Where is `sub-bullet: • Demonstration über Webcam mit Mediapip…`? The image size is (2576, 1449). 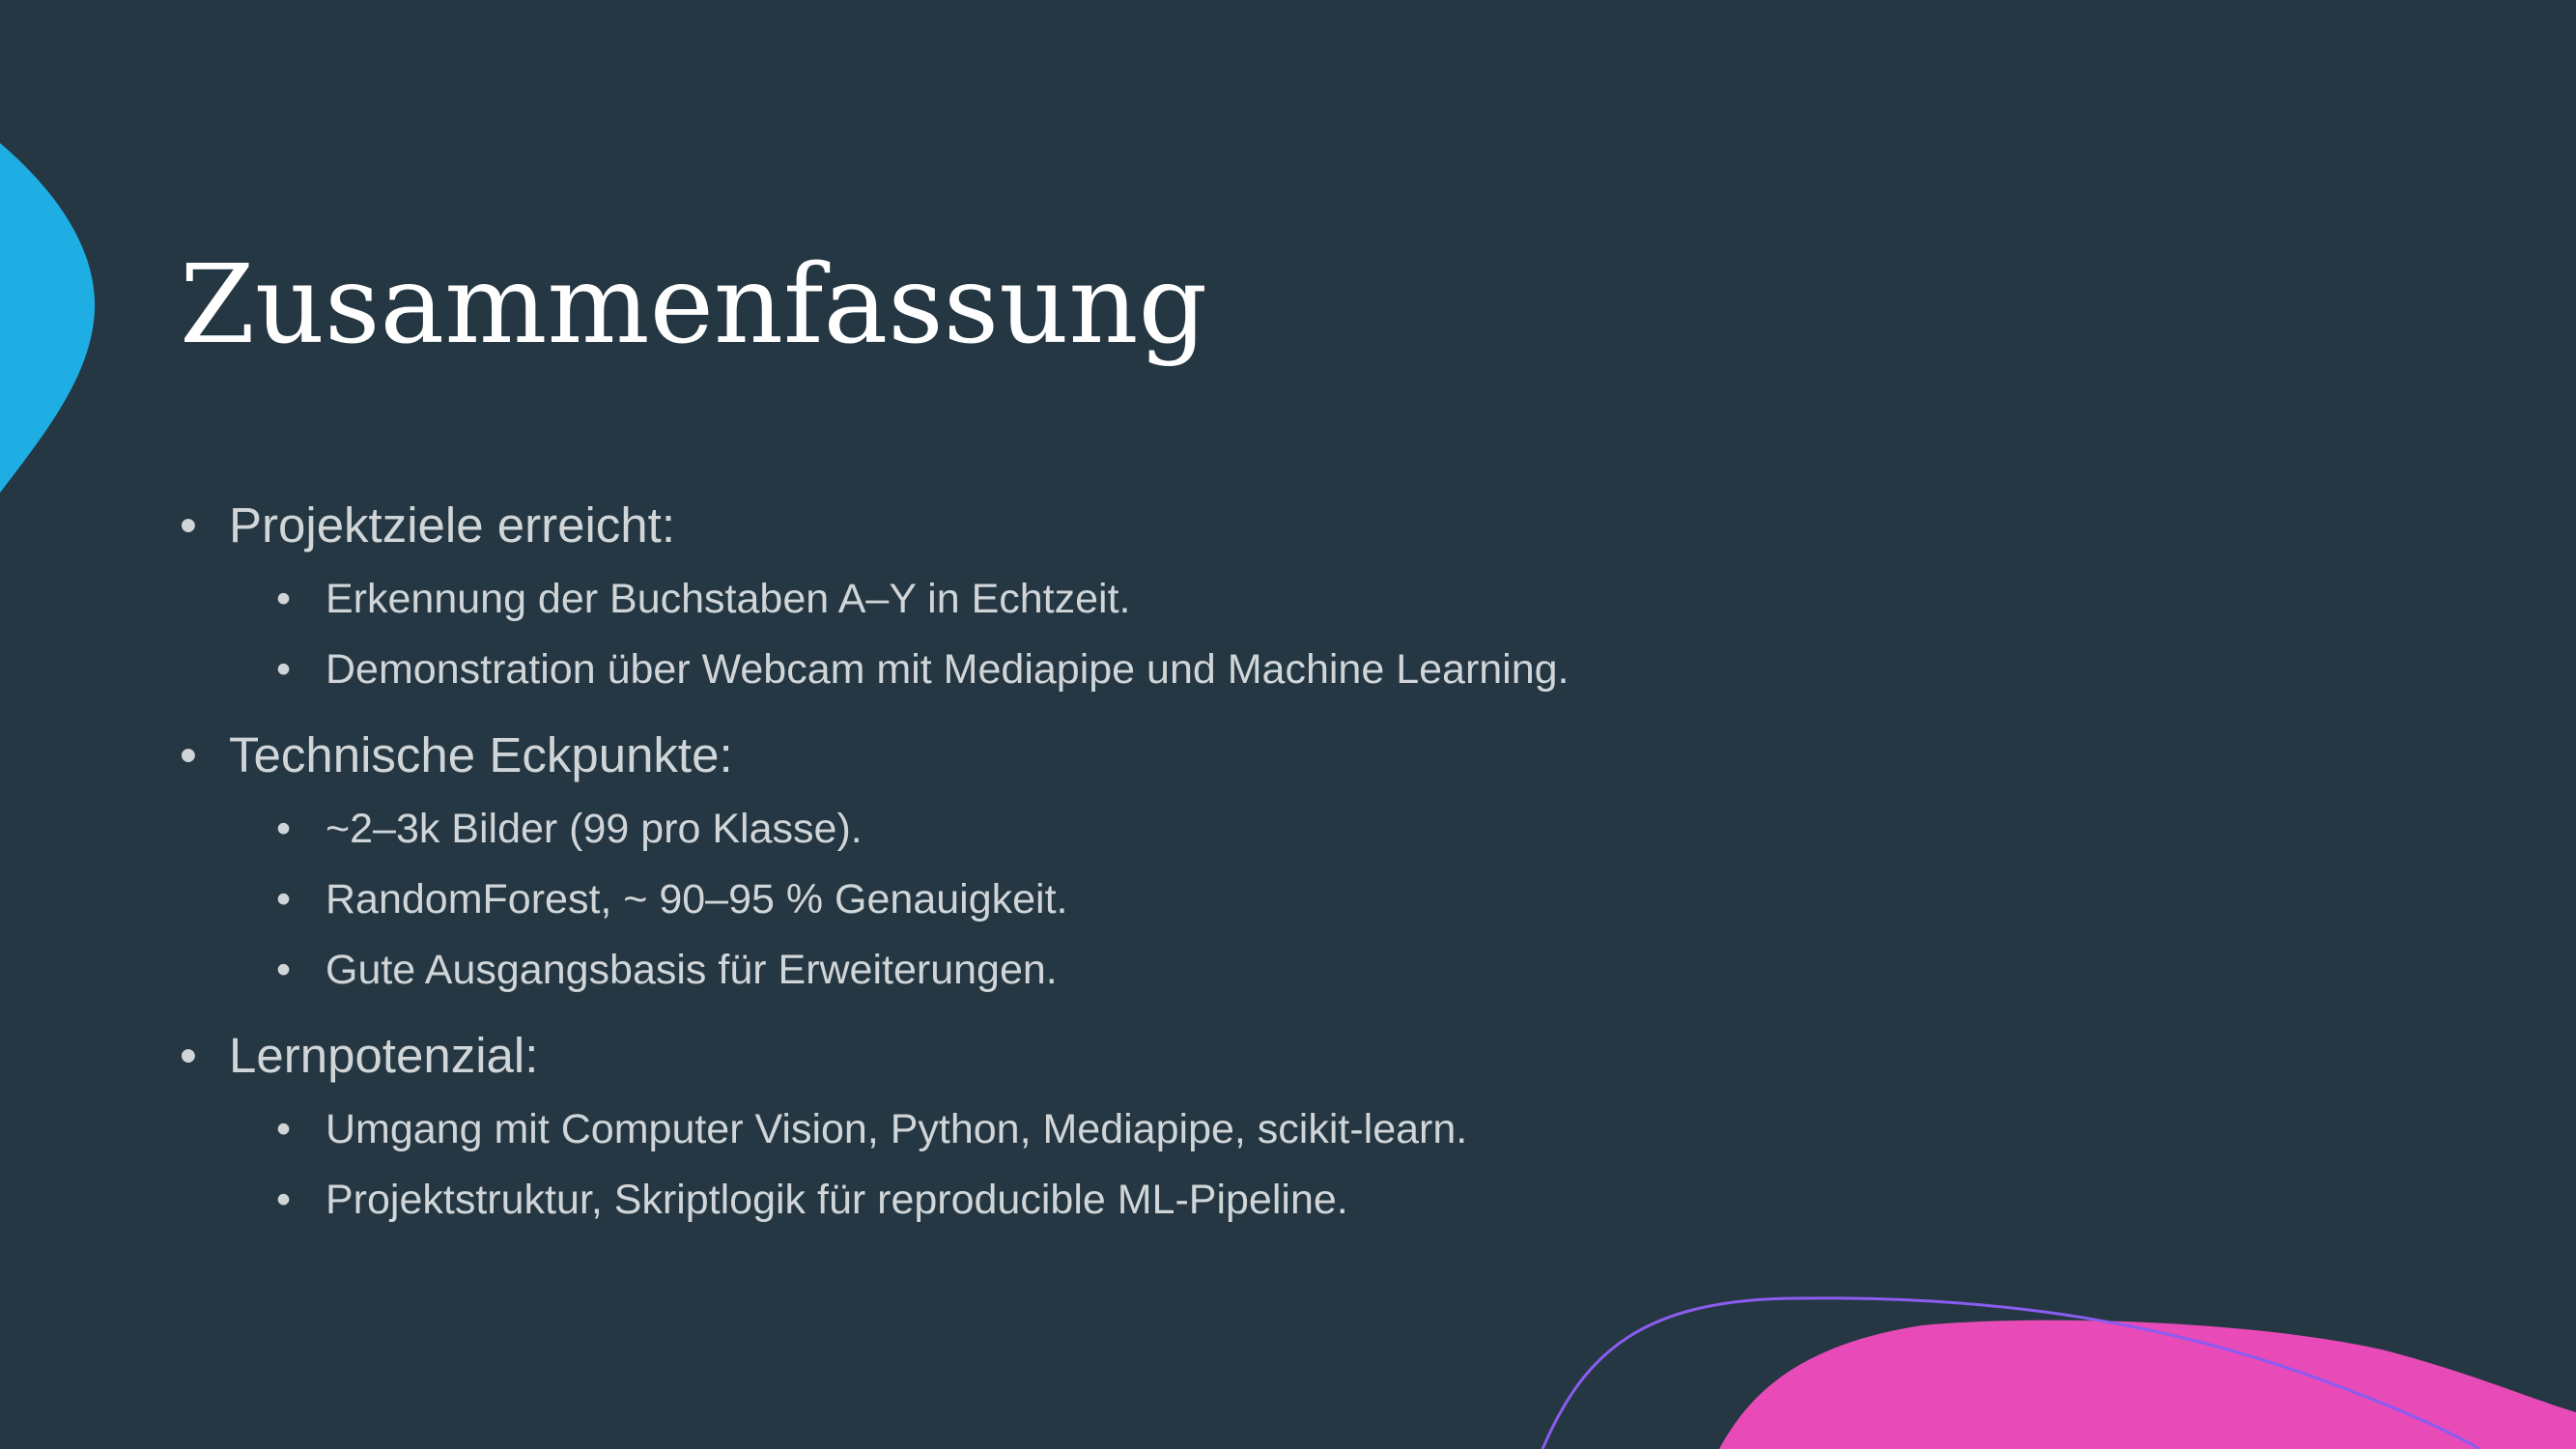 sub-bullet: • Demonstration über Webcam mit Mediapip… is located at coordinates (1194, 670).